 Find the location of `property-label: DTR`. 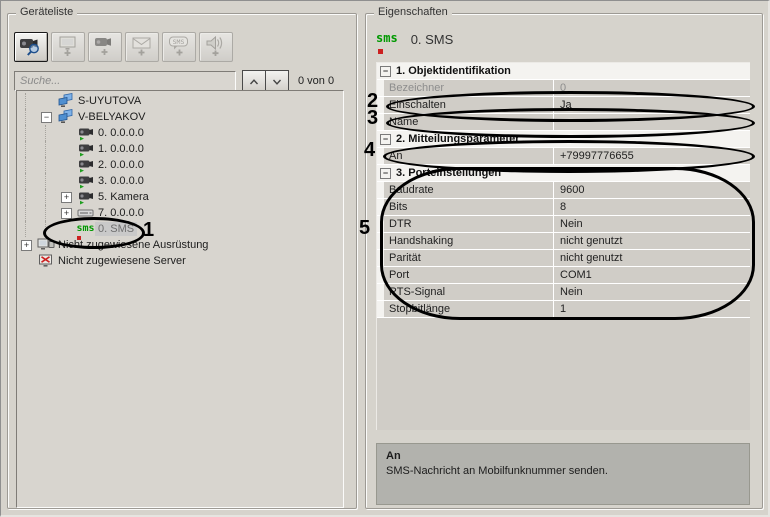

property-label: DTR is located at coordinates (469, 224).